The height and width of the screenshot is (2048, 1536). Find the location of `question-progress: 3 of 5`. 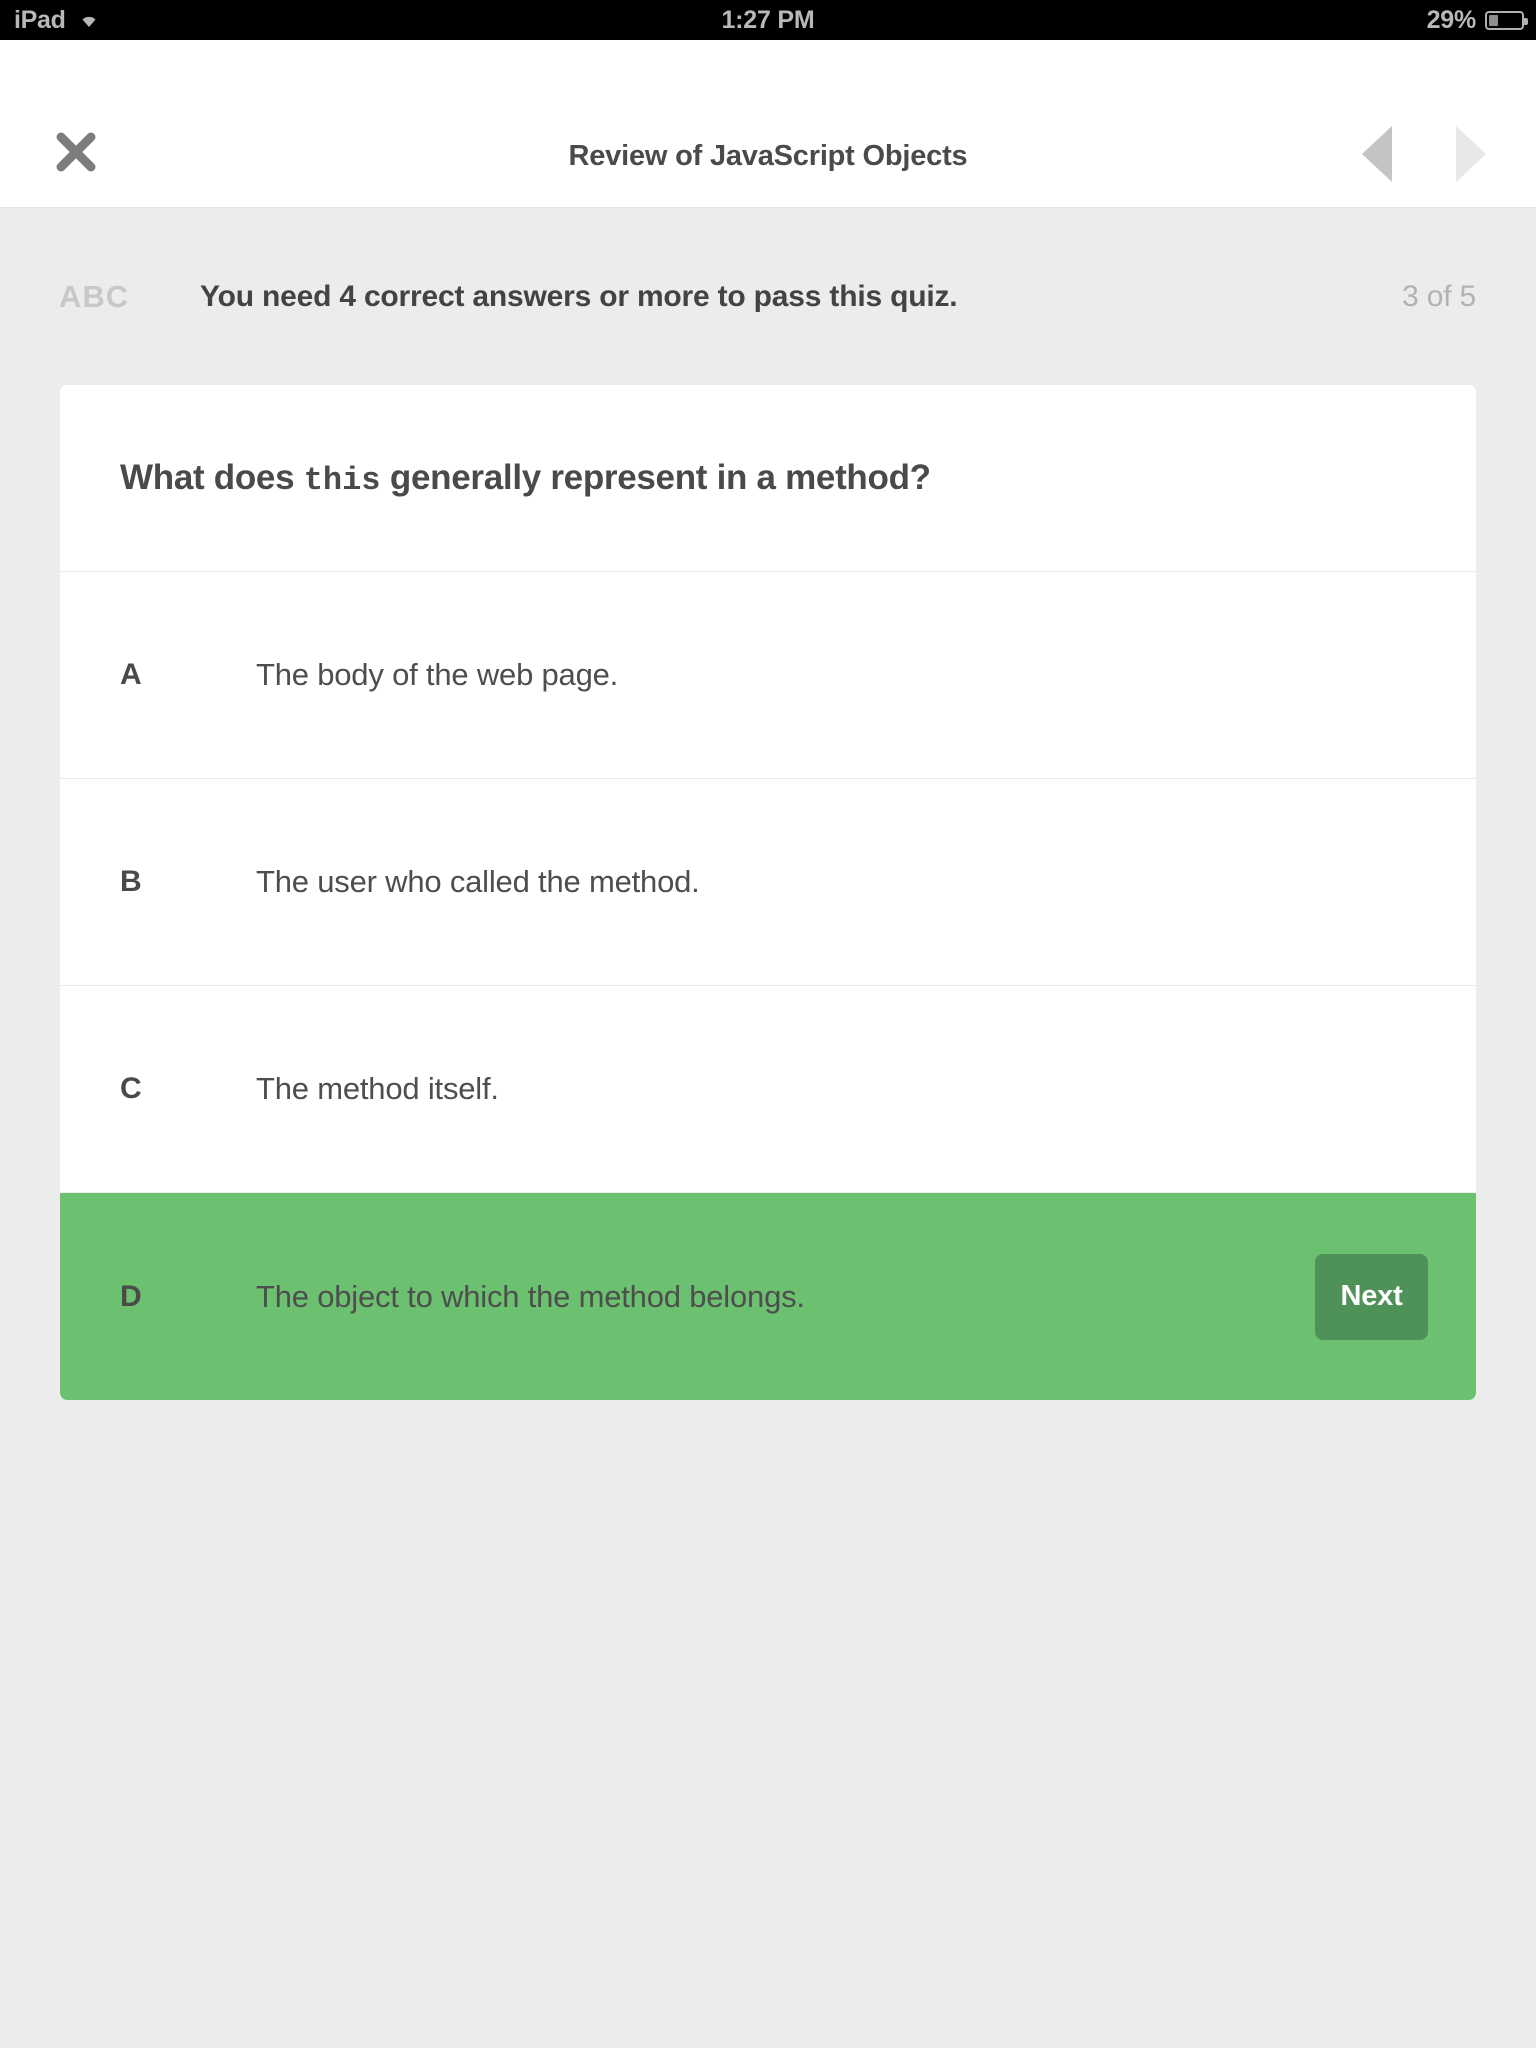

question-progress: 3 of 5 is located at coordinates (1439, 296).